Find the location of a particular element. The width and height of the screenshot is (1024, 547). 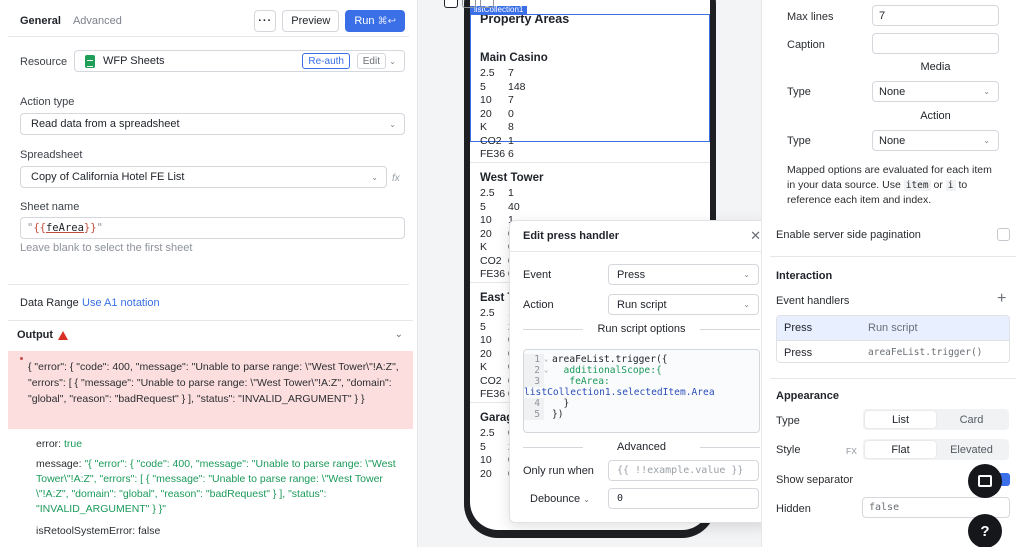

style-flat-option: Flat is located at coordinates (900, 449).